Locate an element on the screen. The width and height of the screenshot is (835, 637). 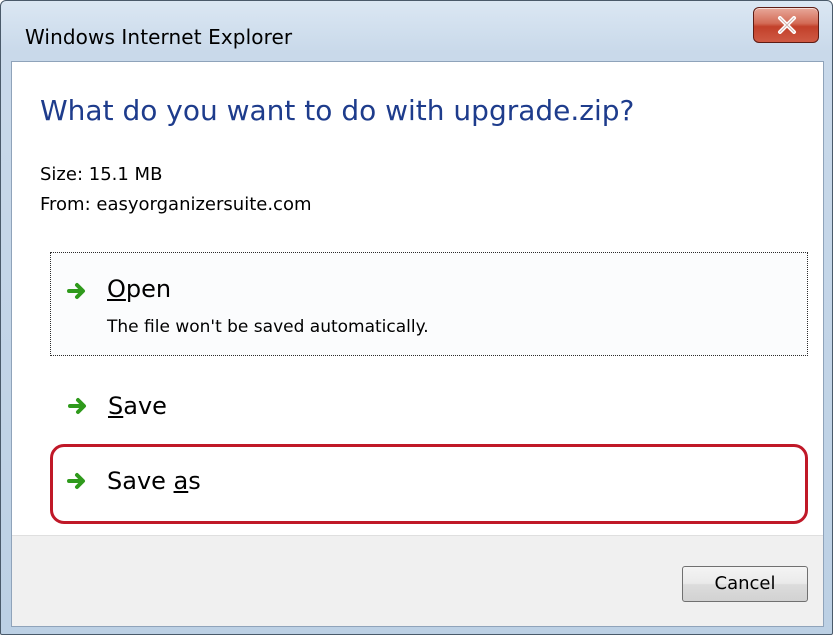
title-bar: Windows Internet Explorer is located at coordinates (416, 32).